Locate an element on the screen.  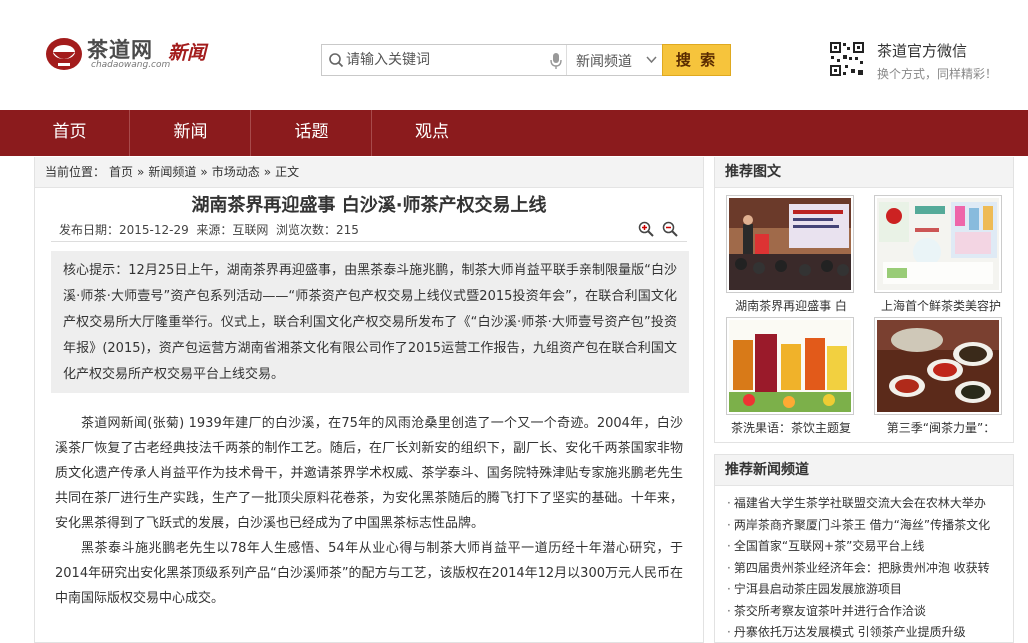
breadcrumb-link-channel: 新闻频道 is located at coordinates (172, 172).